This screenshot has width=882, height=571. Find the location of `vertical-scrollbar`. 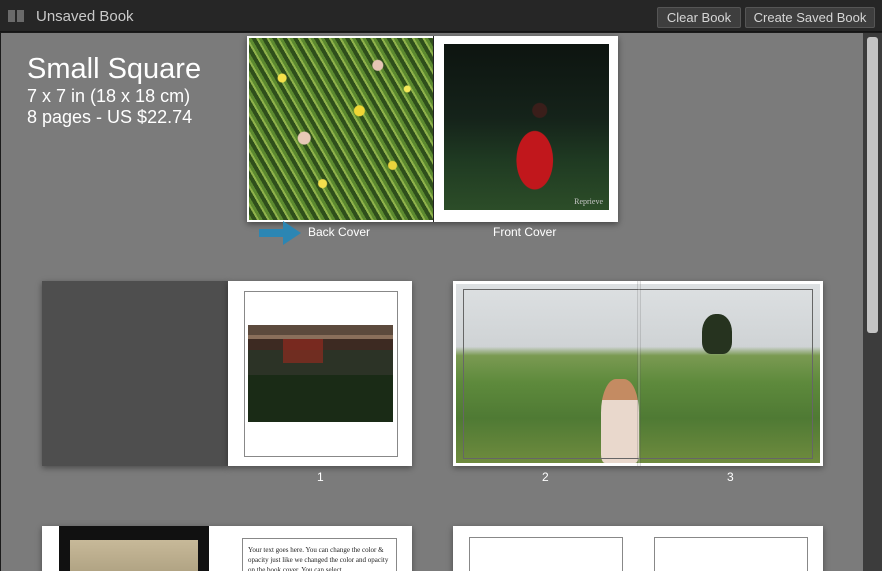

vertical-scrollbar is located at coordinates (872, 302).